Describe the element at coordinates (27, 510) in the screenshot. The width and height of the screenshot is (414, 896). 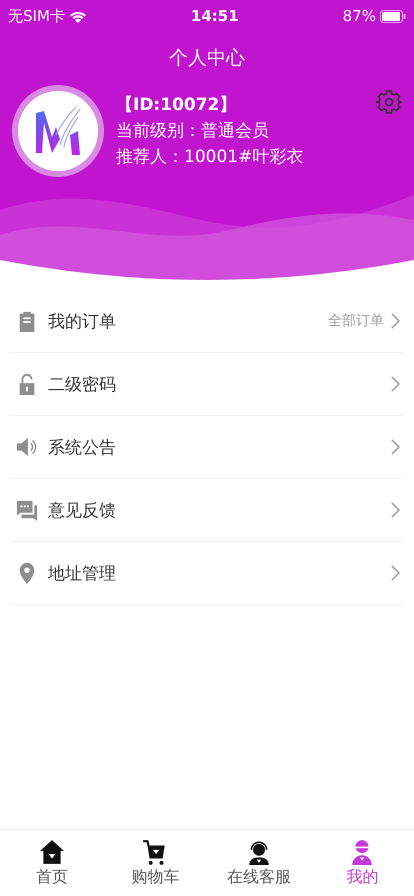
I see `chat-icon` at that location.